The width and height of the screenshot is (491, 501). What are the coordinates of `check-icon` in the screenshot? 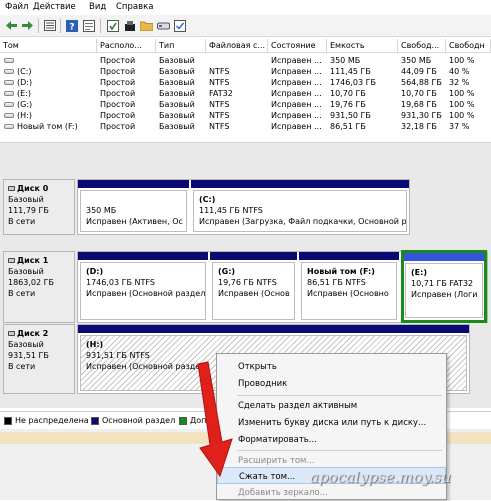 It's located at (179, 25).